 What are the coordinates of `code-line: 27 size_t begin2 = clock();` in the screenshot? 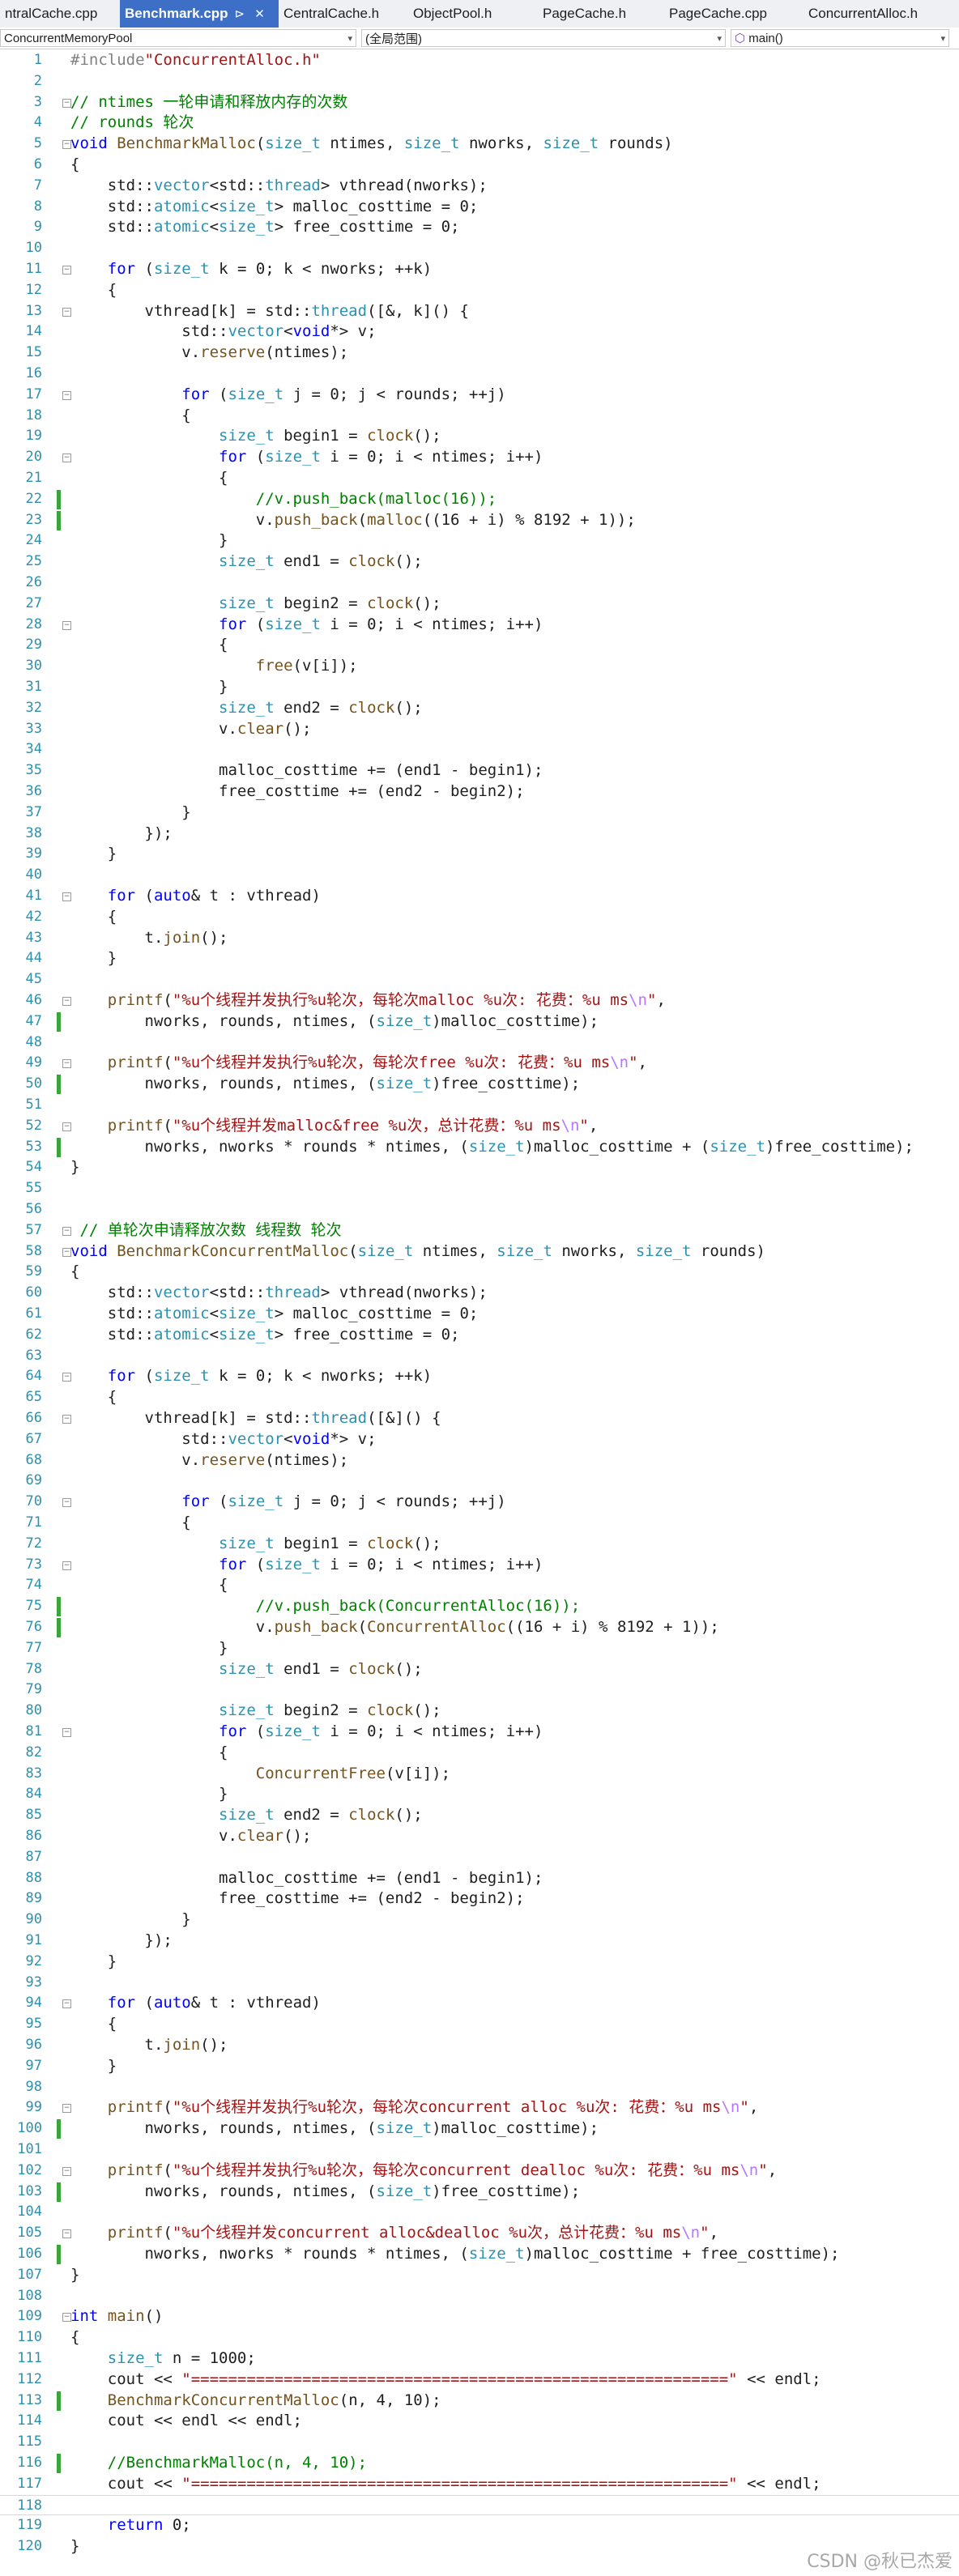 It's located at (479, 604).